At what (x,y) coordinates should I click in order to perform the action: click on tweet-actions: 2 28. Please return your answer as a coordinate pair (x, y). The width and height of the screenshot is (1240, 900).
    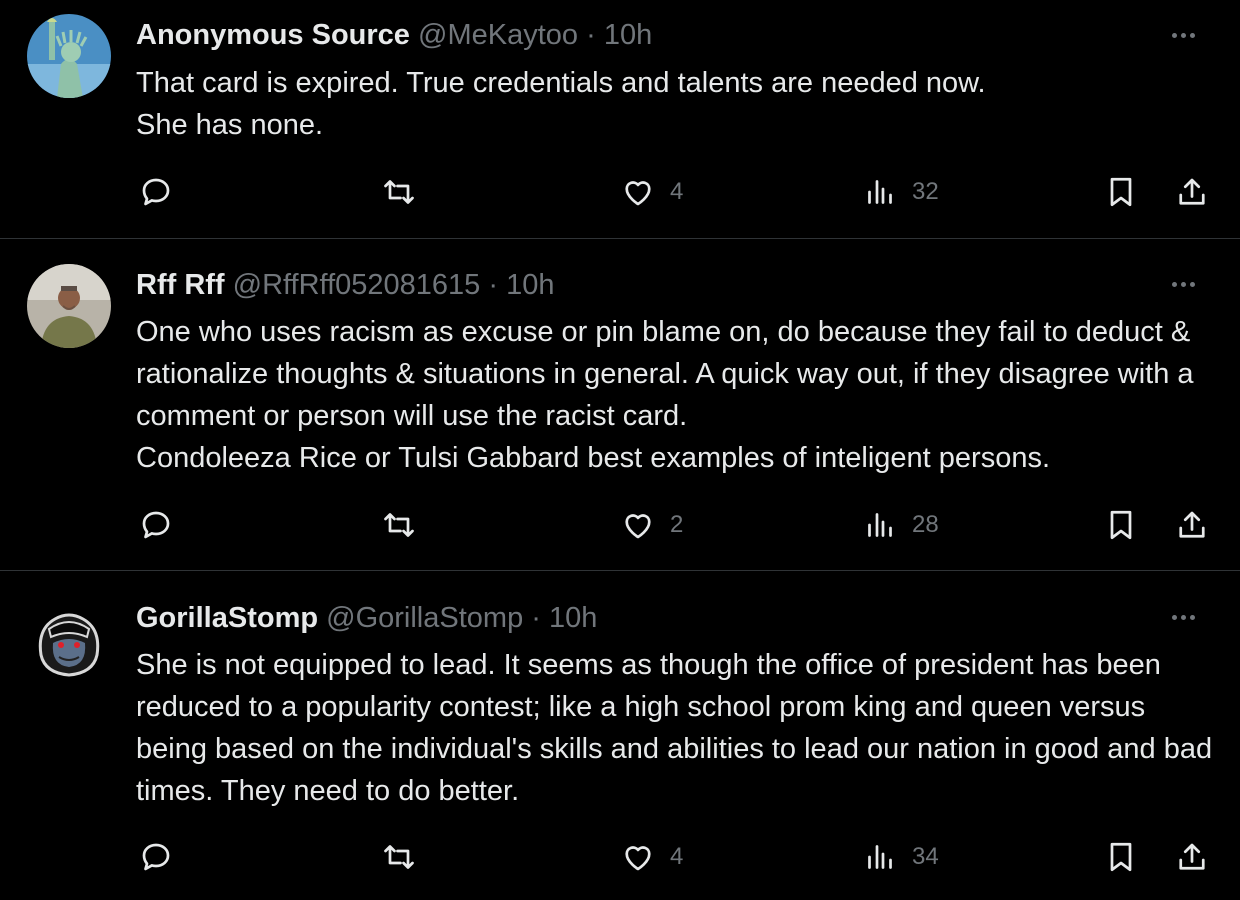
    Looking at the image, I should click on (620, 525).